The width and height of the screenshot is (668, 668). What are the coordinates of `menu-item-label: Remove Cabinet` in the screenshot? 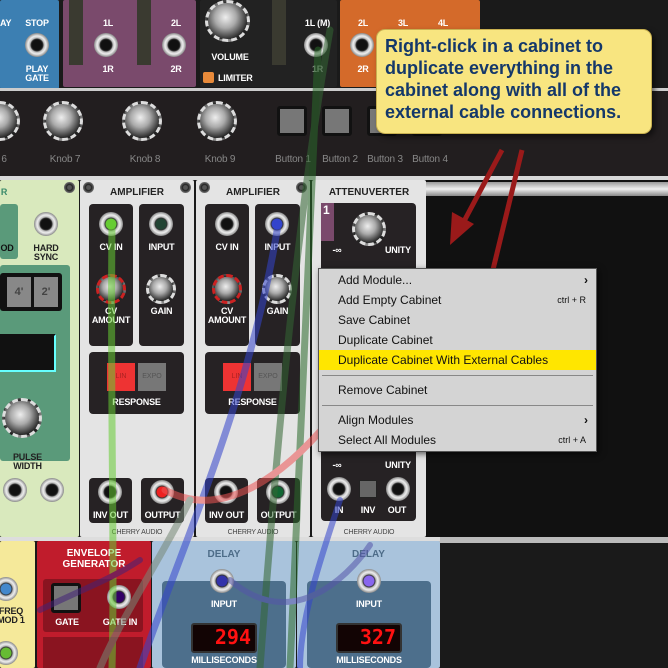 It's located at (383, 390).